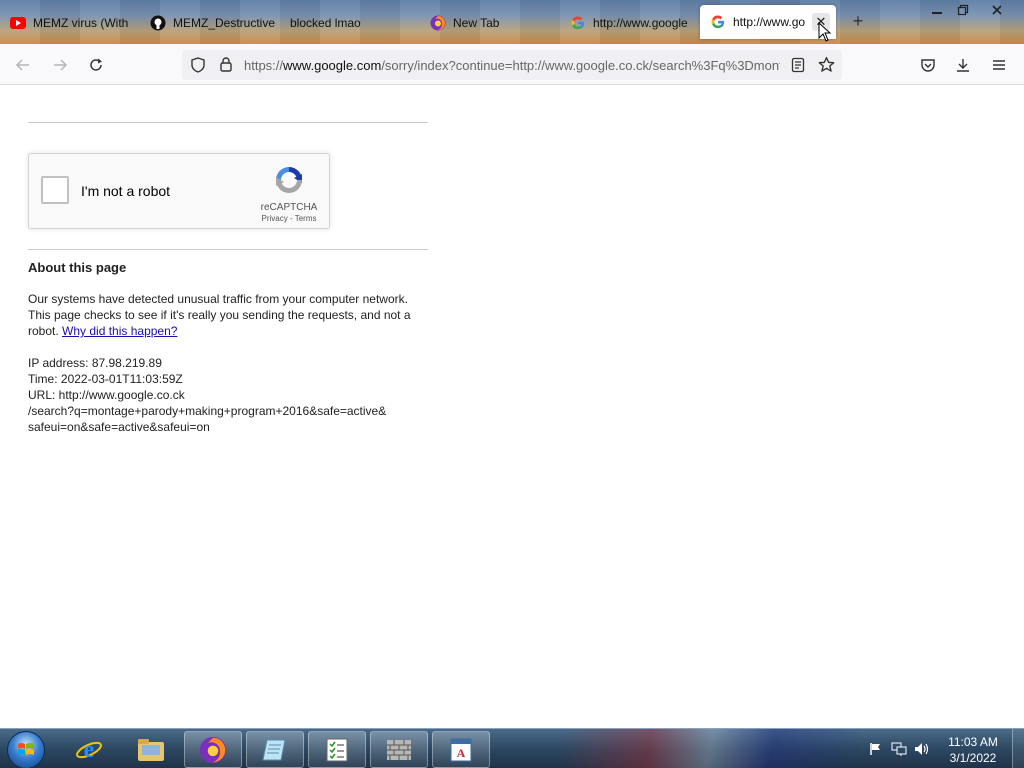 This screenshot has width=1024, height=768. What do you see at coordinates (289, 207) in the screenshot?
I see `recaptcha-brand: reCAPTCHA` at bounding box center [289, 207].